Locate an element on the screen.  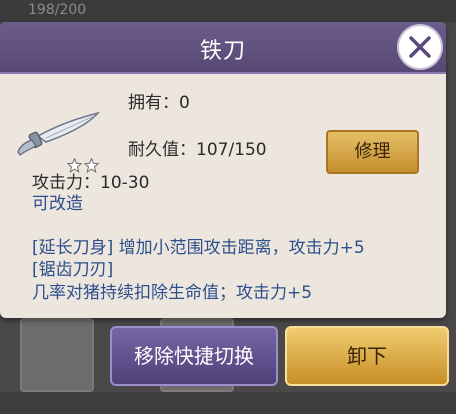
durability-value: 耐久值：107/150 is located at coordinates (197, 150).